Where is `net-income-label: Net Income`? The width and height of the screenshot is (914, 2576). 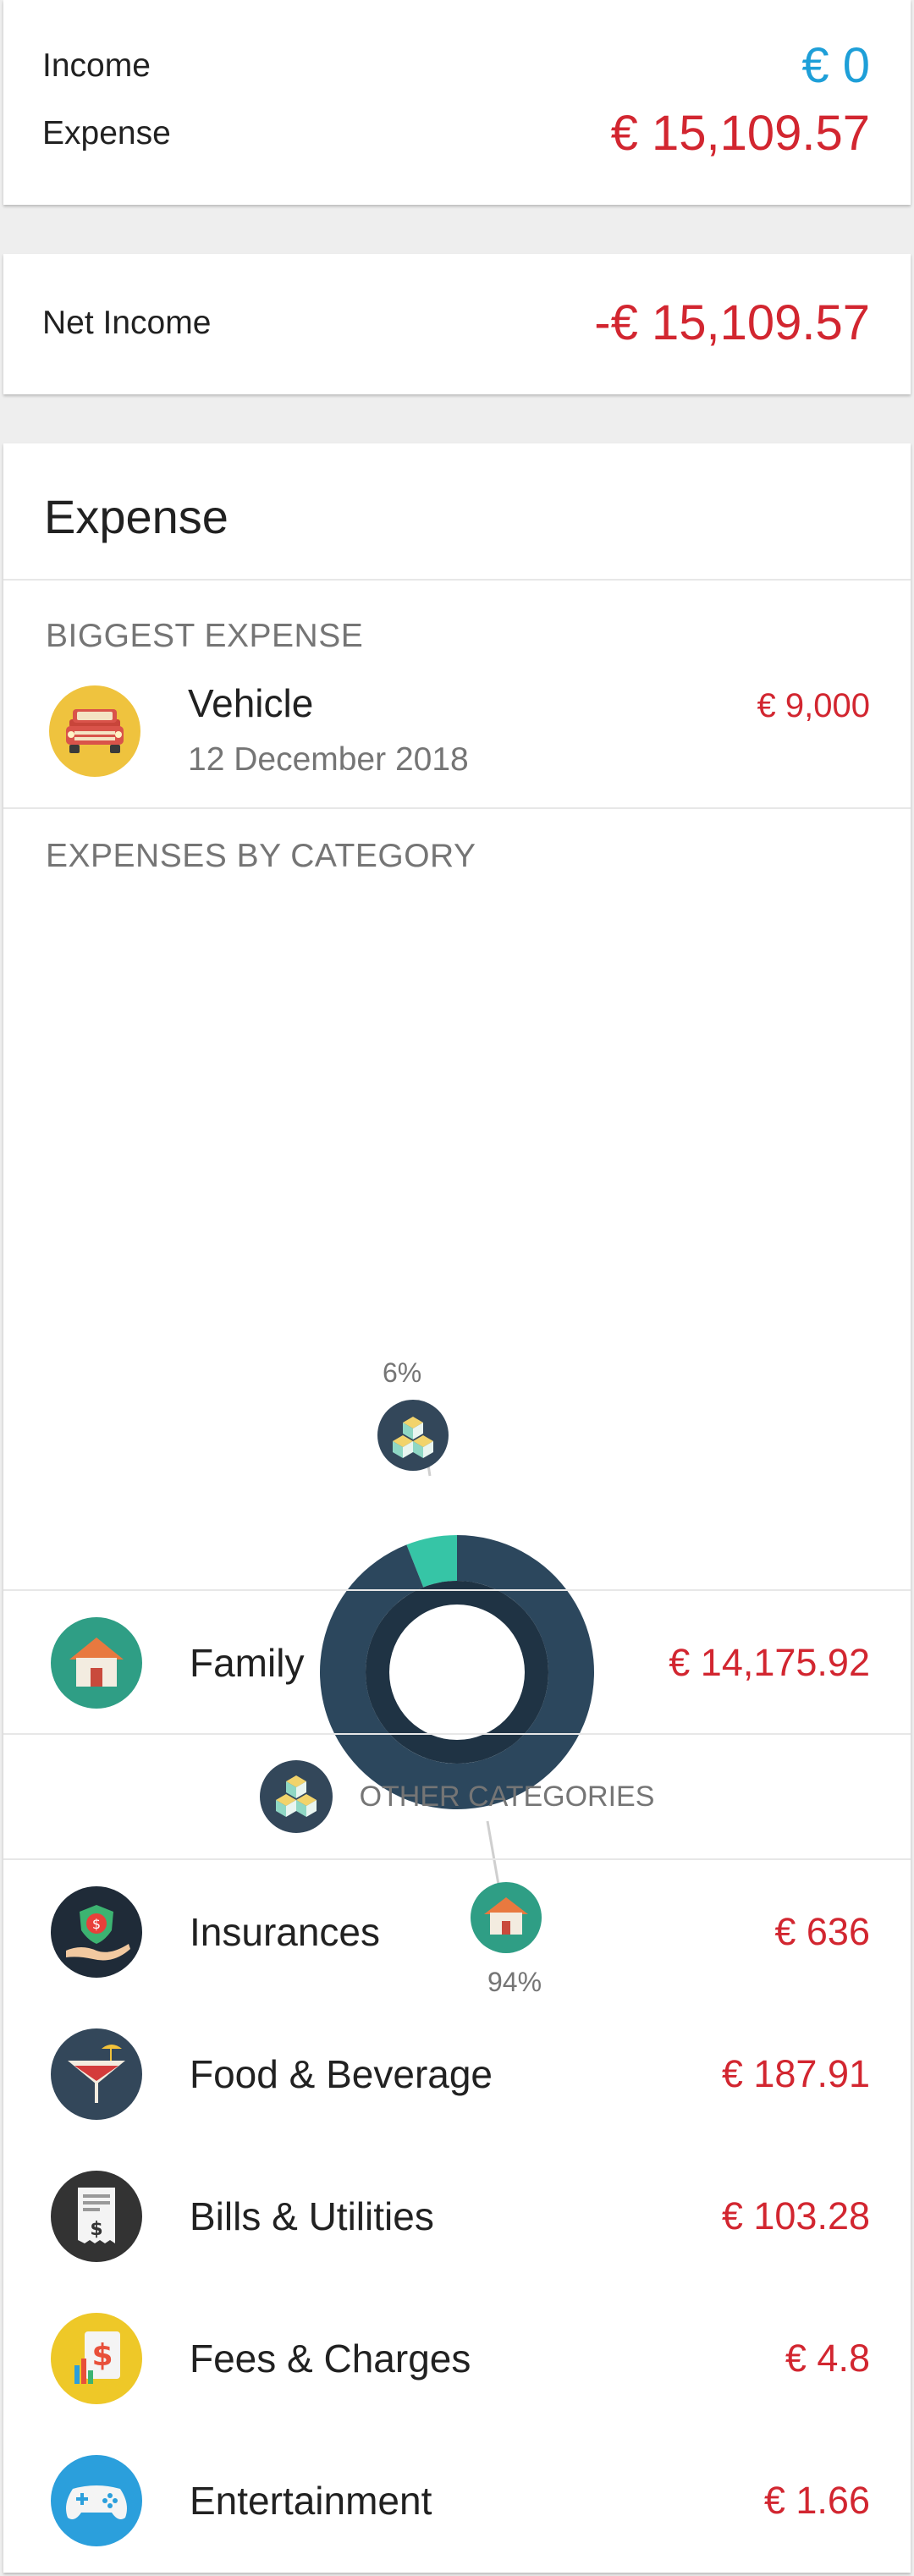 net-income-label: Net Income is located at coordinates (127, 322).